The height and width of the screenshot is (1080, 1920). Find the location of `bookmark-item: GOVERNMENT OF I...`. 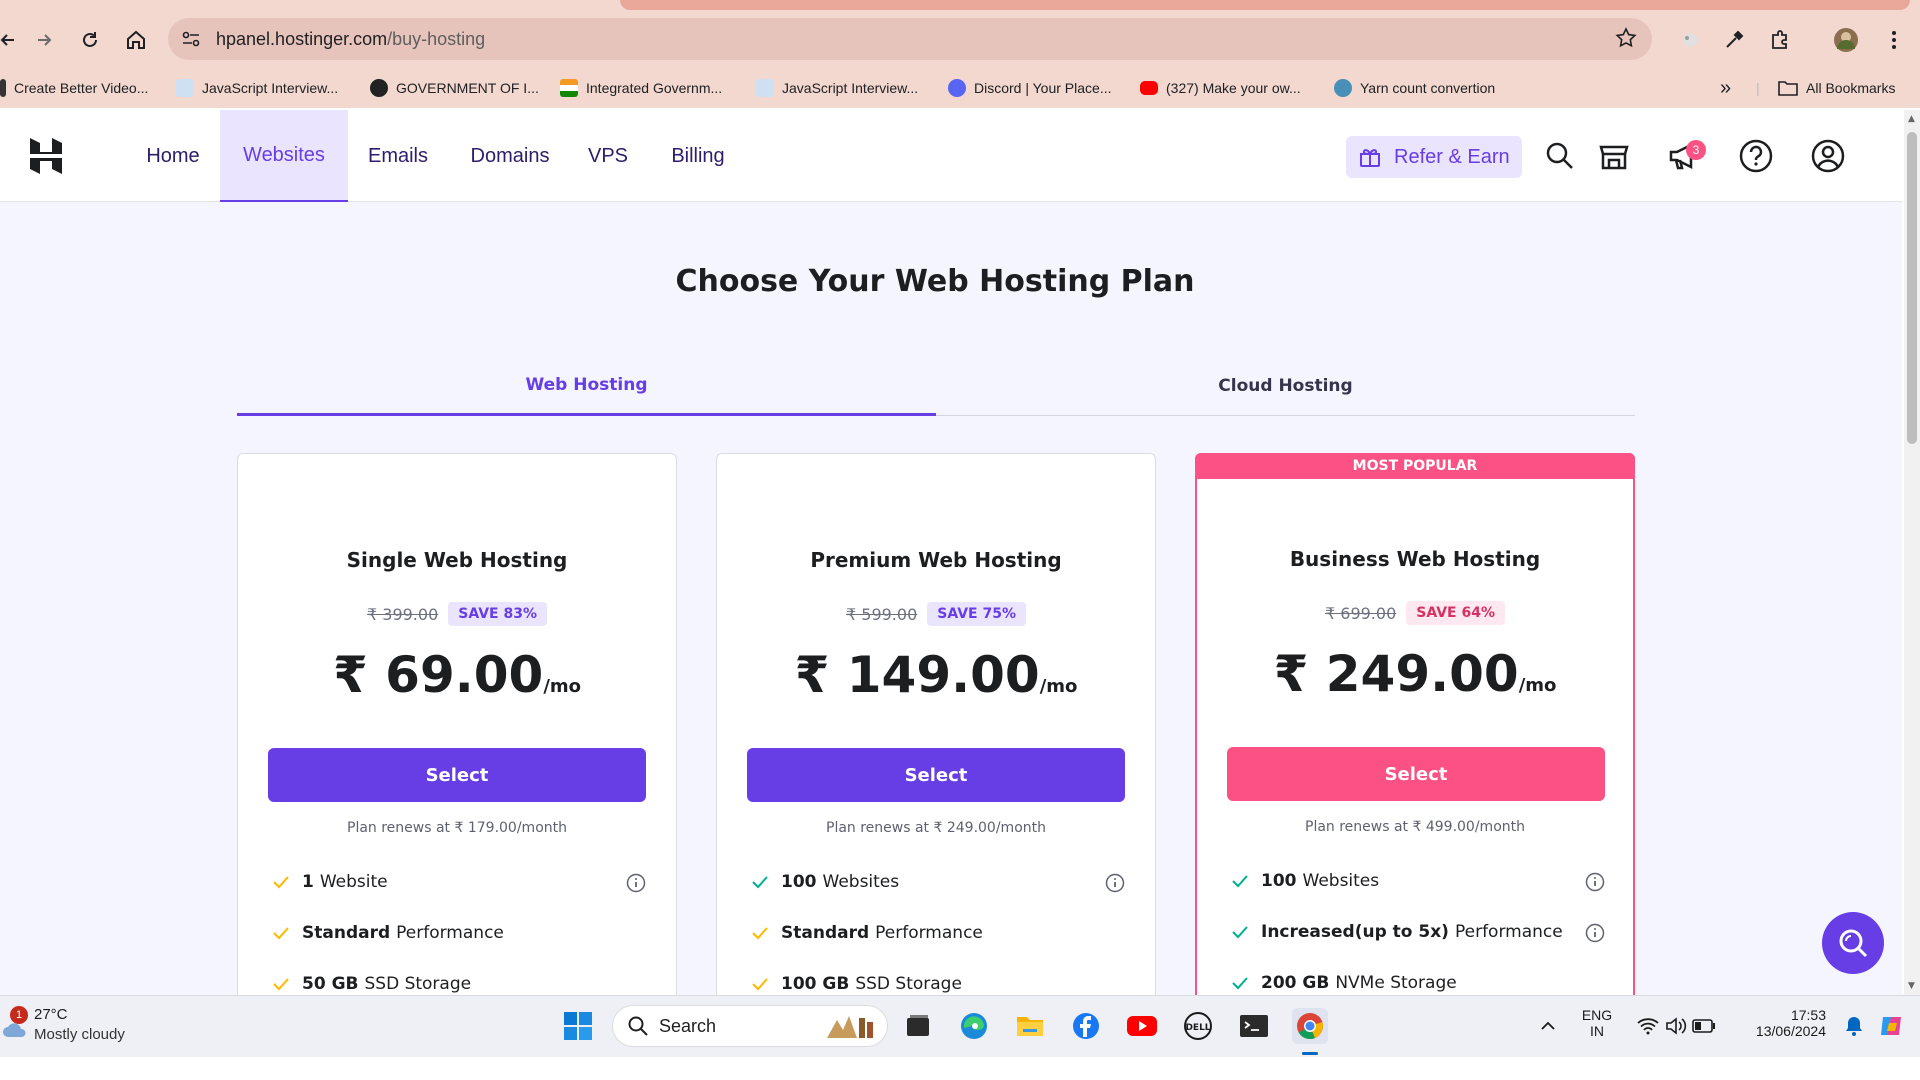

bookmark-item: GOVERNMENT OF I... is located at coordinates (454, 88).